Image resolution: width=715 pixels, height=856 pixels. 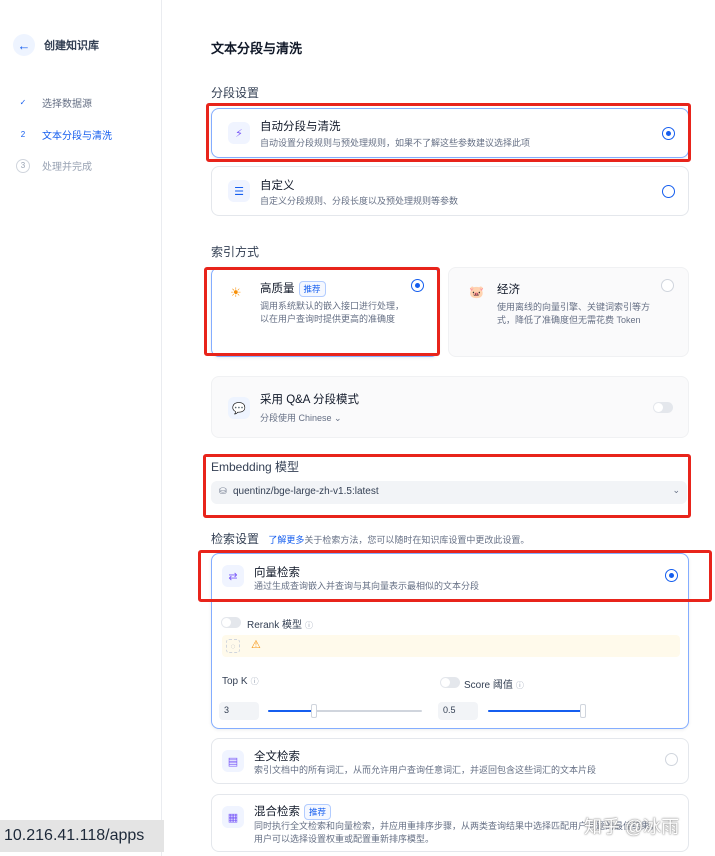 I want to click on piggy-bank-icon: 🐷, so click(x=476, y=292).